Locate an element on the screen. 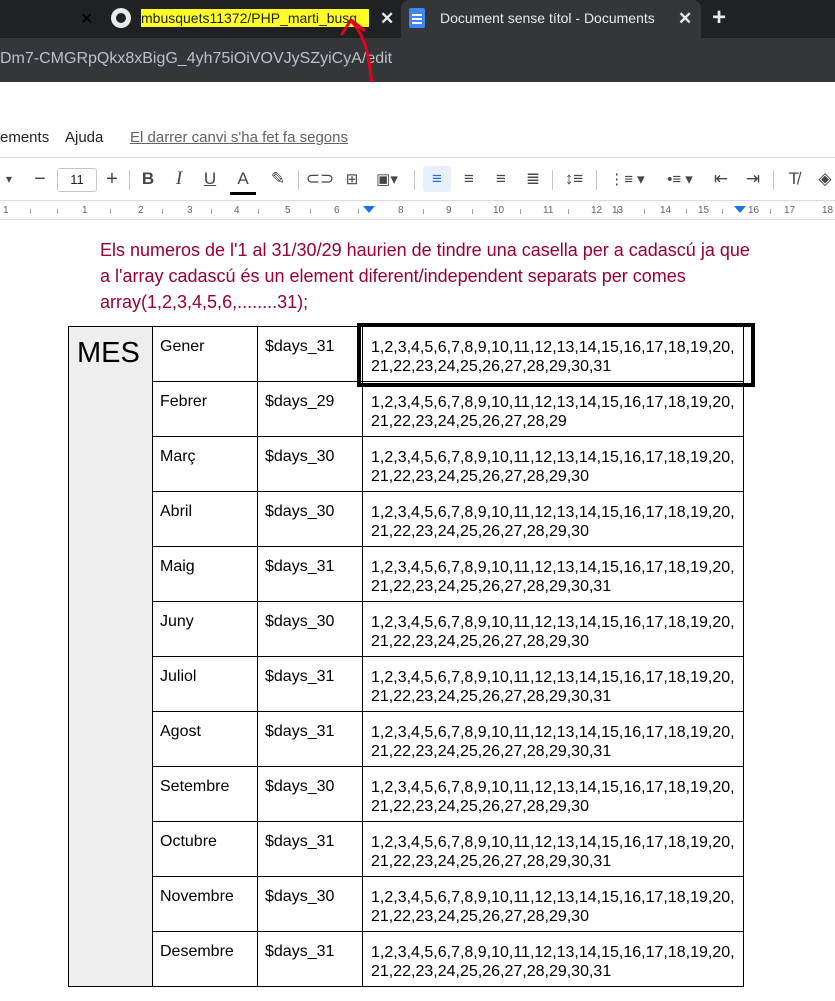 This screenshot has height=1001, width=835. month-cell: Juliol is located at coordinates (205, 684).